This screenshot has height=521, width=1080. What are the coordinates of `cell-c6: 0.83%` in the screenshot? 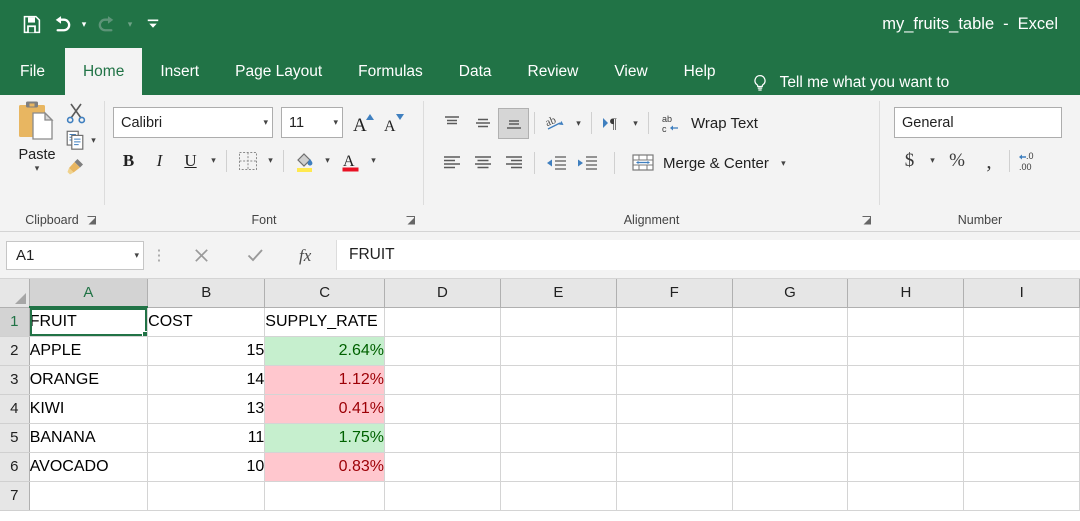 It's located at (325, 467).